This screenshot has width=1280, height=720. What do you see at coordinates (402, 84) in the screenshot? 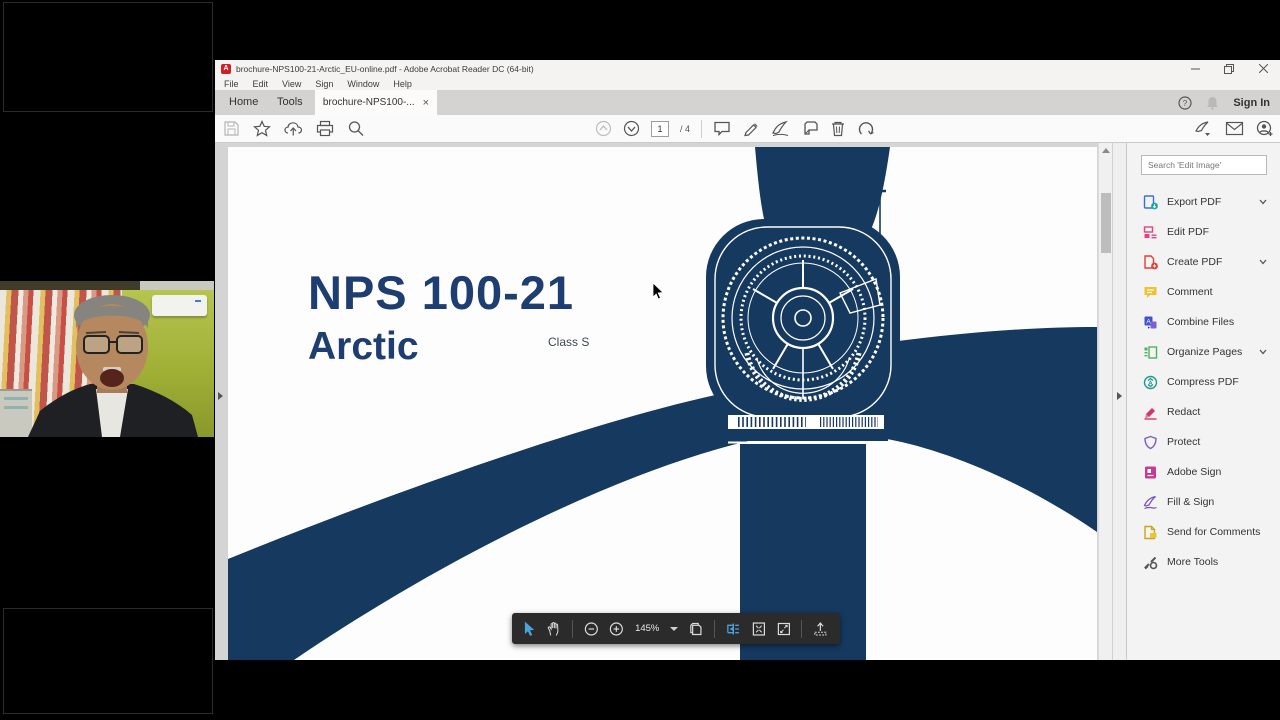
I see `menu-help: Help` at bounding box center [402, 84].